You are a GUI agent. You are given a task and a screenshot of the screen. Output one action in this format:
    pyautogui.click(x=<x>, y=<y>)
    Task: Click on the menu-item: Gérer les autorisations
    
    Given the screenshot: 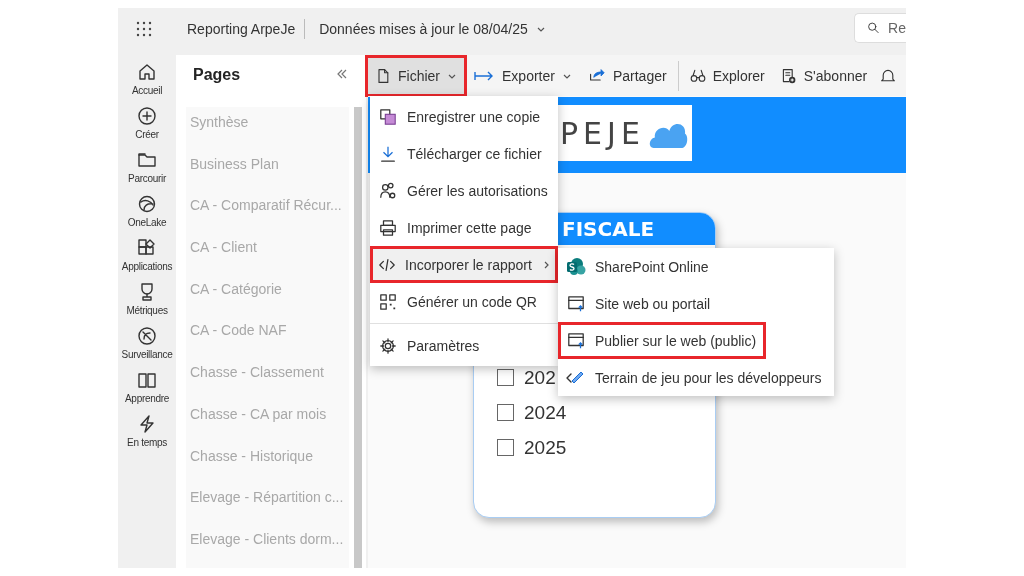 What is the action you would take?
    pyautogui.click(x=464, y=190)
    